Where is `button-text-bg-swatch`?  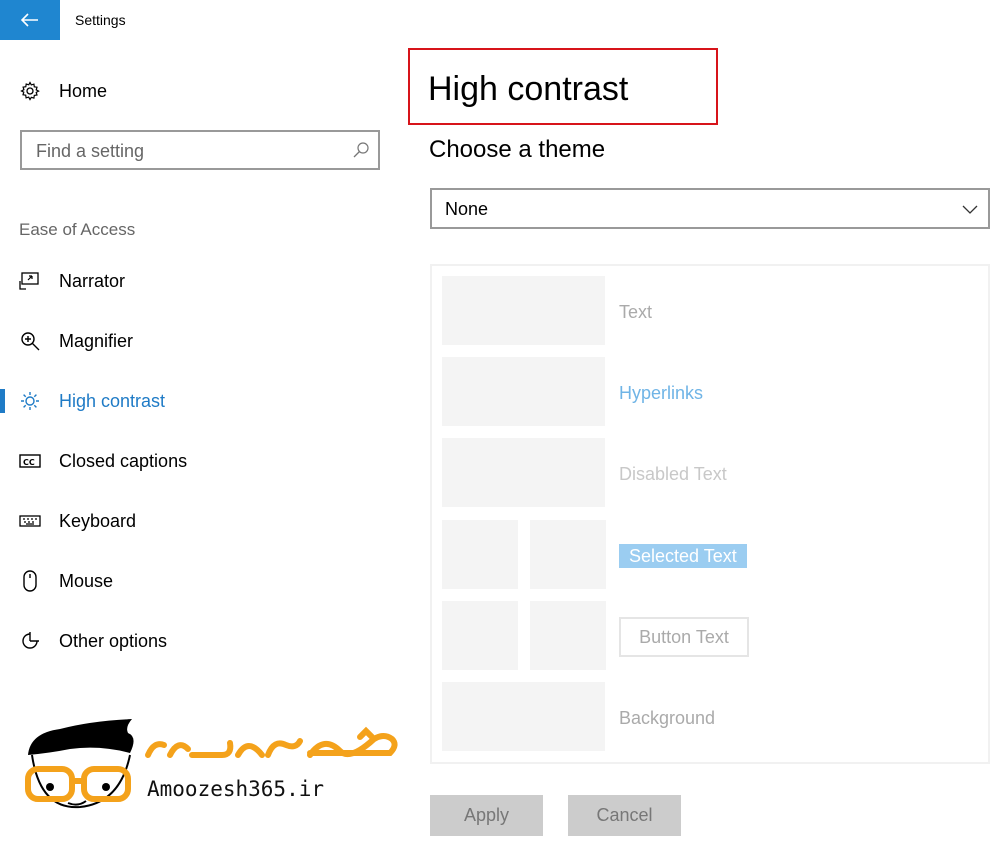 button-text-bg-swatch is located at coordinates (568, 635).